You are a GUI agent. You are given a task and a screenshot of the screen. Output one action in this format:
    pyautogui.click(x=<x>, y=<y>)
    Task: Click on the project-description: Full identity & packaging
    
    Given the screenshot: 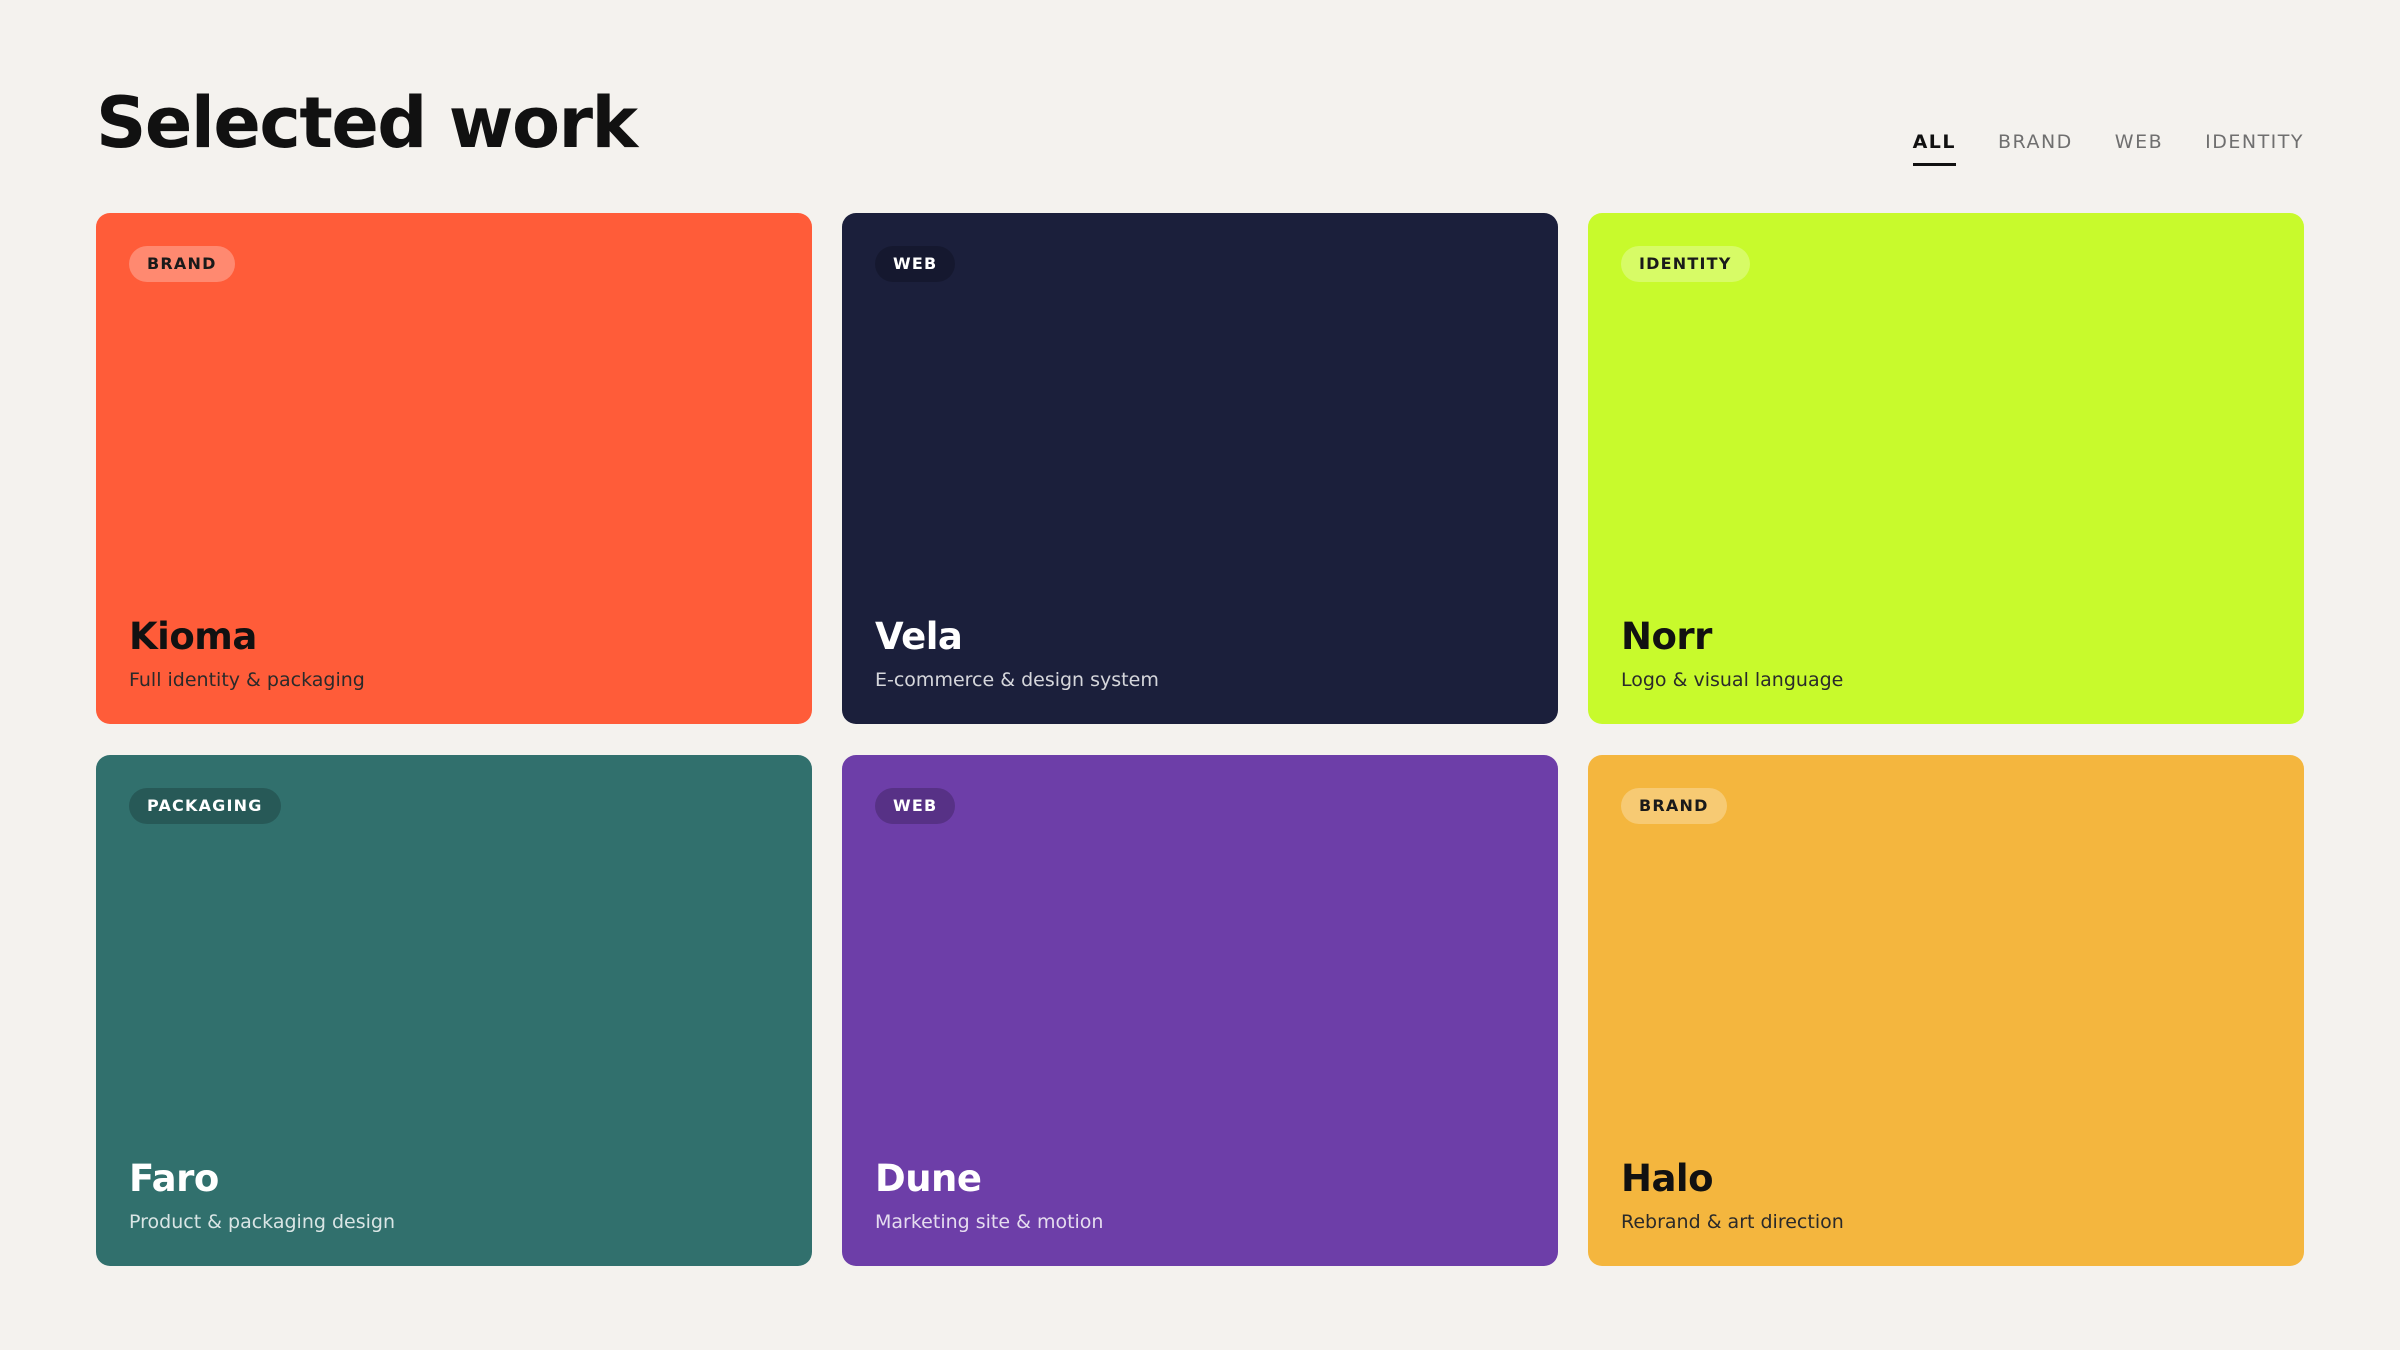 What is the action you would take?
    pyautogui.click(x=247, y=680)
    